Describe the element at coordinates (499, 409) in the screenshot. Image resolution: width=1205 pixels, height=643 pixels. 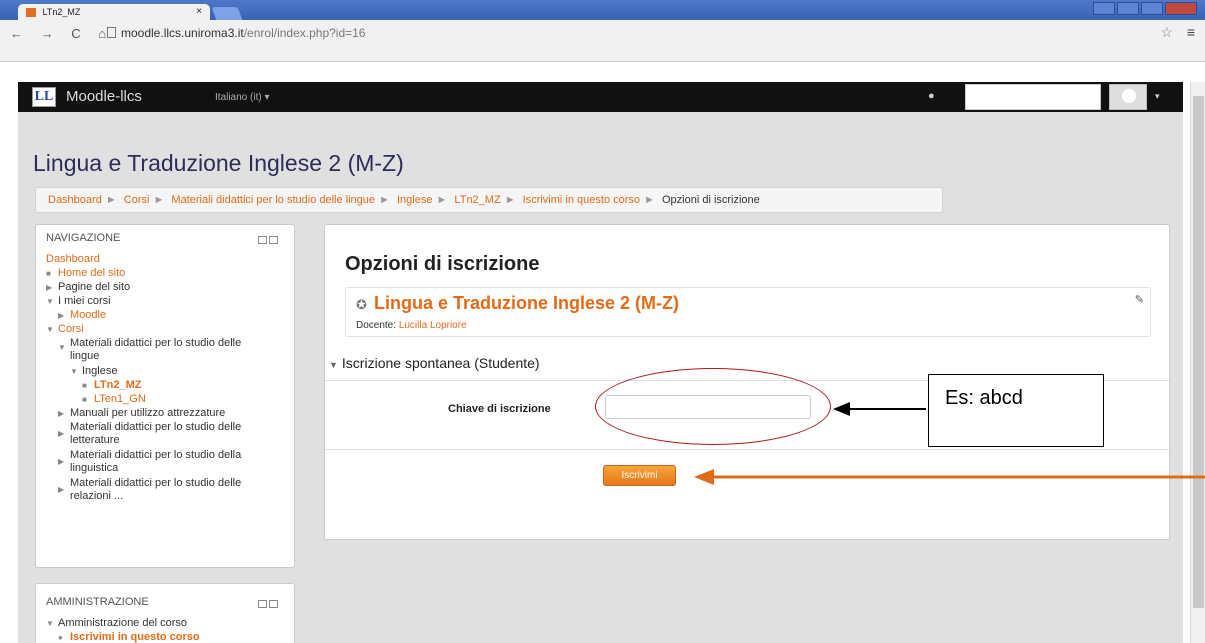
I see `key-label: Chiave di iscrizione` at that location.